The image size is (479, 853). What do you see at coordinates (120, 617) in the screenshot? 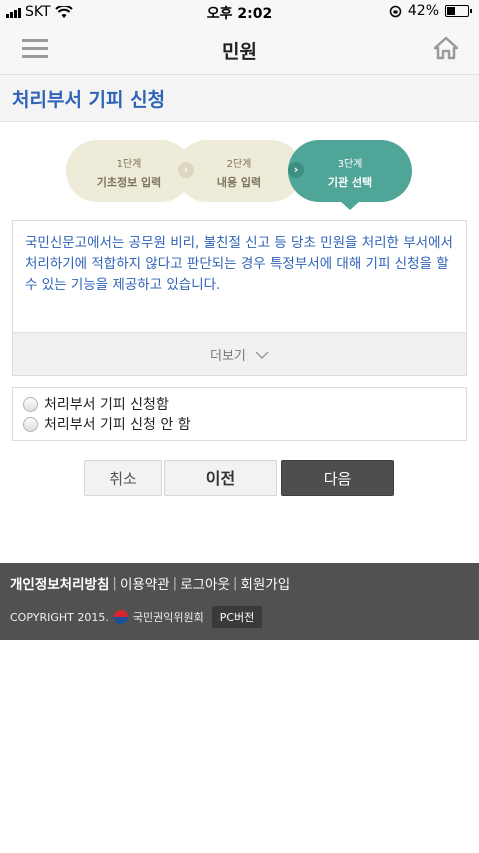
I see `taegeuk-icon` at bounding box center [120, 617].